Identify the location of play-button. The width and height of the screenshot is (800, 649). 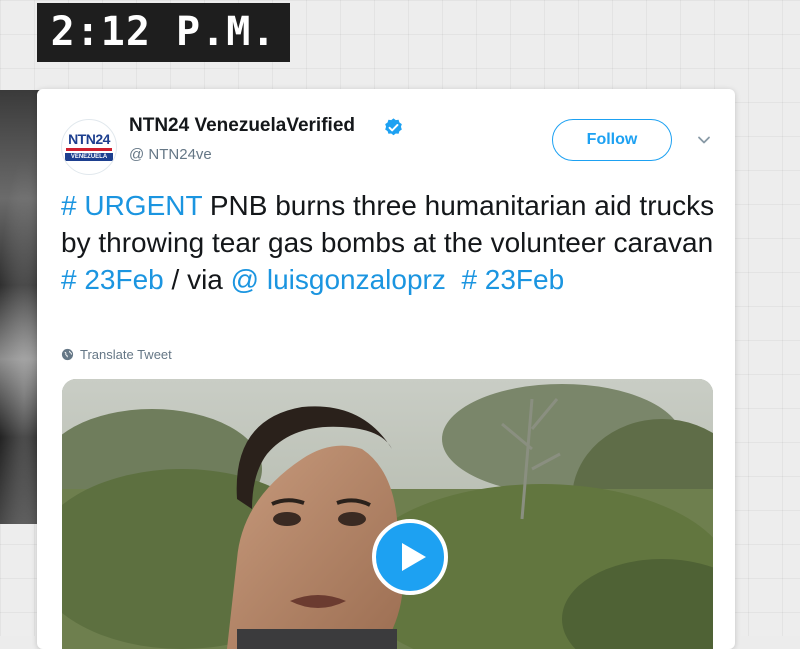
(410, 557).